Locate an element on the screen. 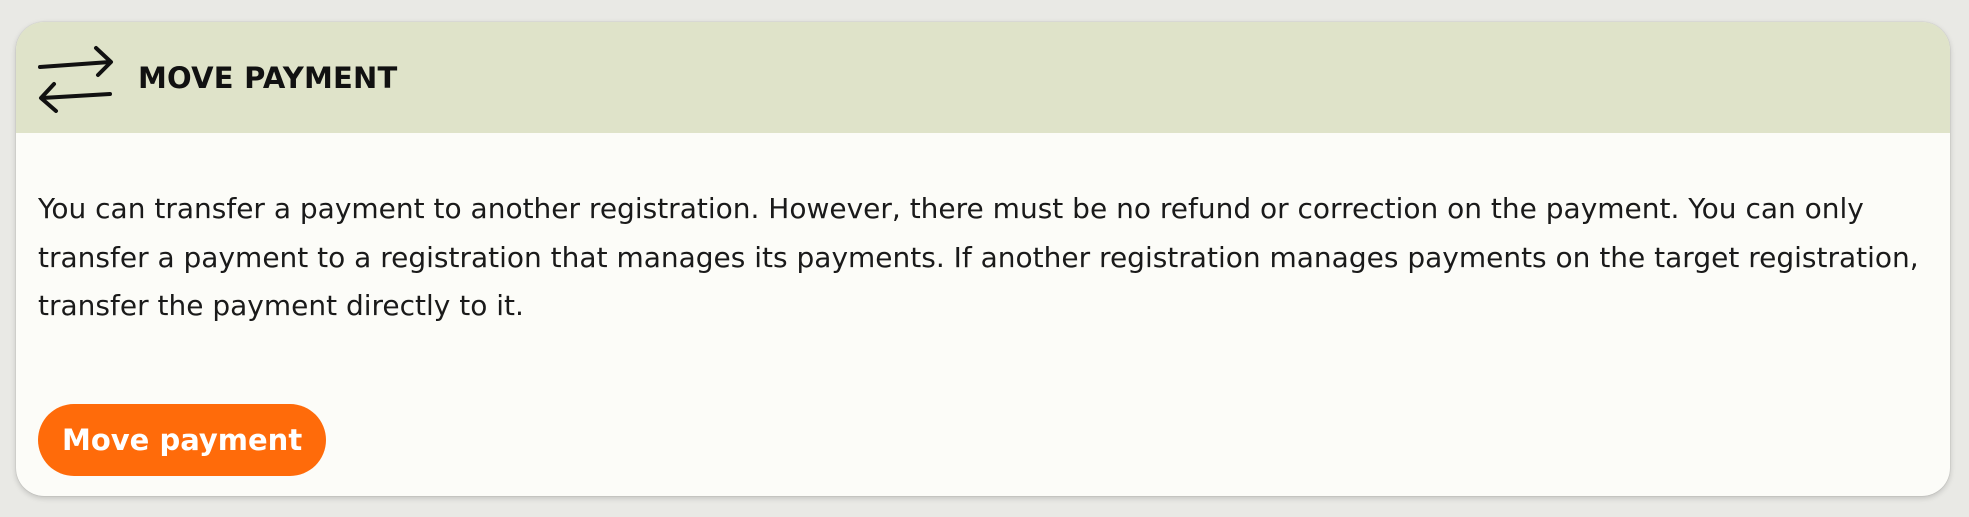  card-title: MOVE PAYMENT is located at coordinates (268, 77).